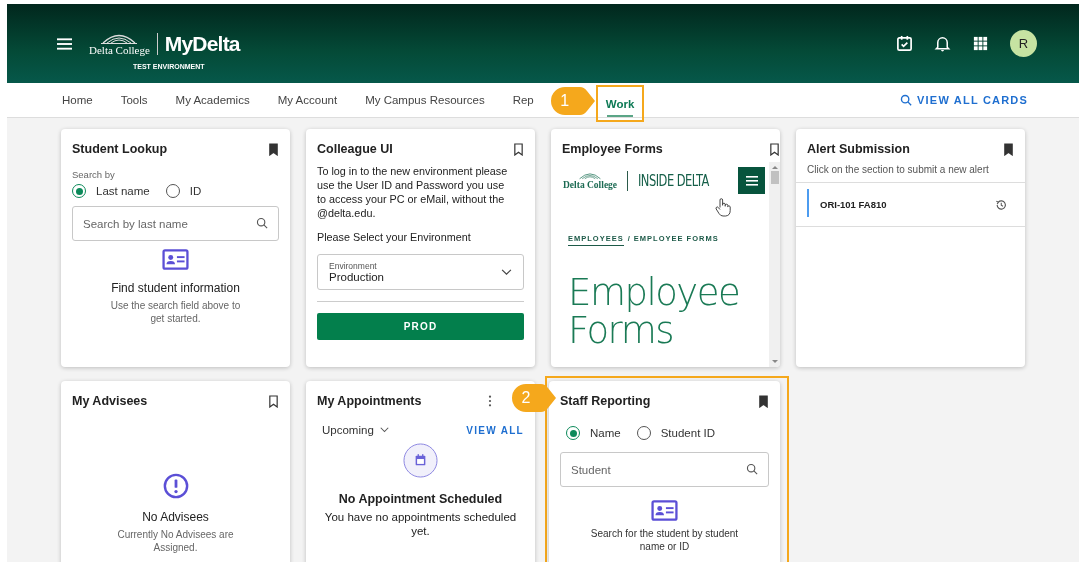 The image size is (1079, 562). What do you see at coordinates (111, 191) in the screenshot?
I see `radio-option: Last name` at bounding box center [111, 191].